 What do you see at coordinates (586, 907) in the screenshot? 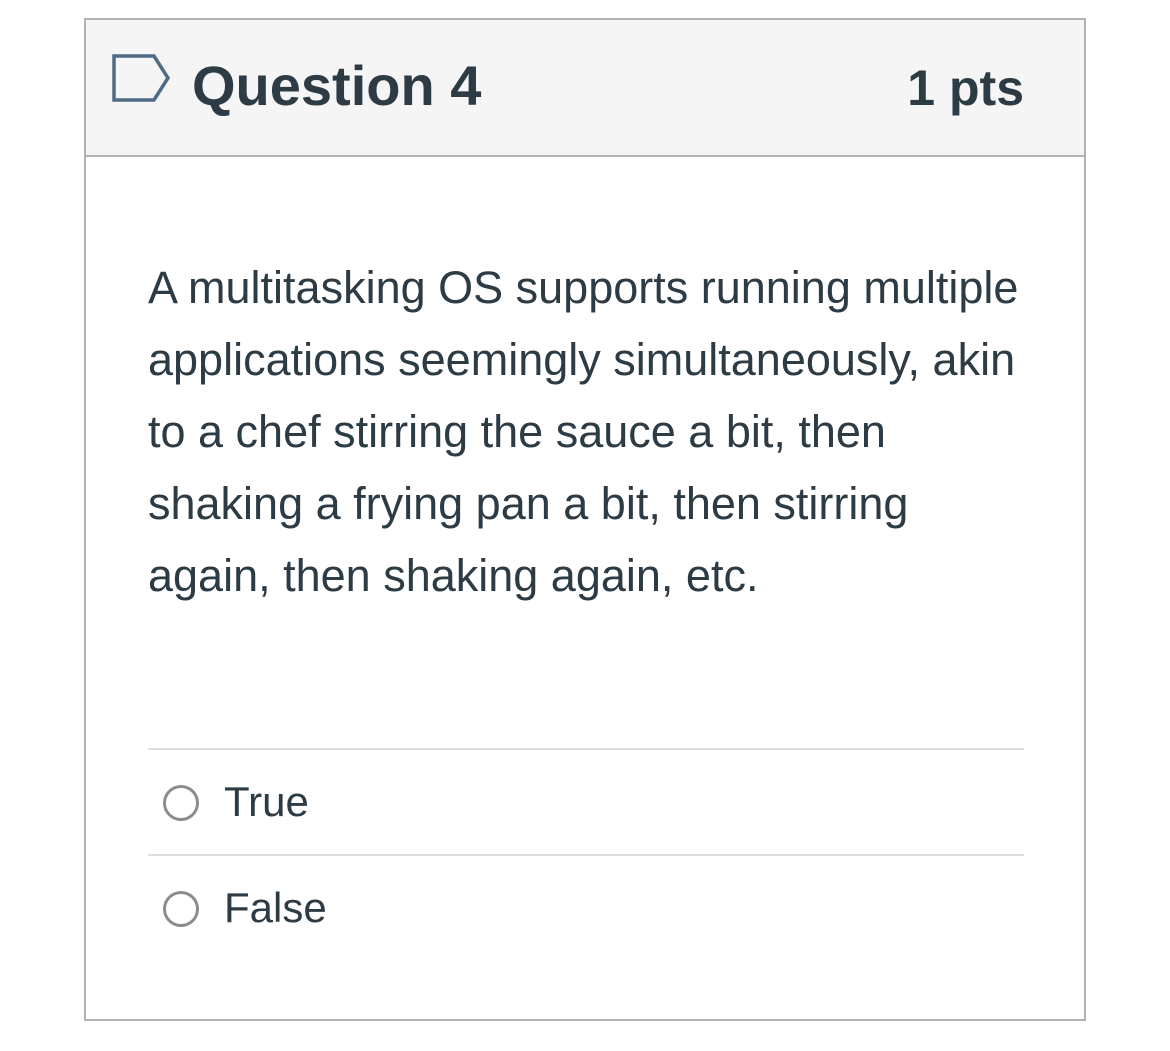
I see `answer-option-false: False` at bounding box center [586, 907].